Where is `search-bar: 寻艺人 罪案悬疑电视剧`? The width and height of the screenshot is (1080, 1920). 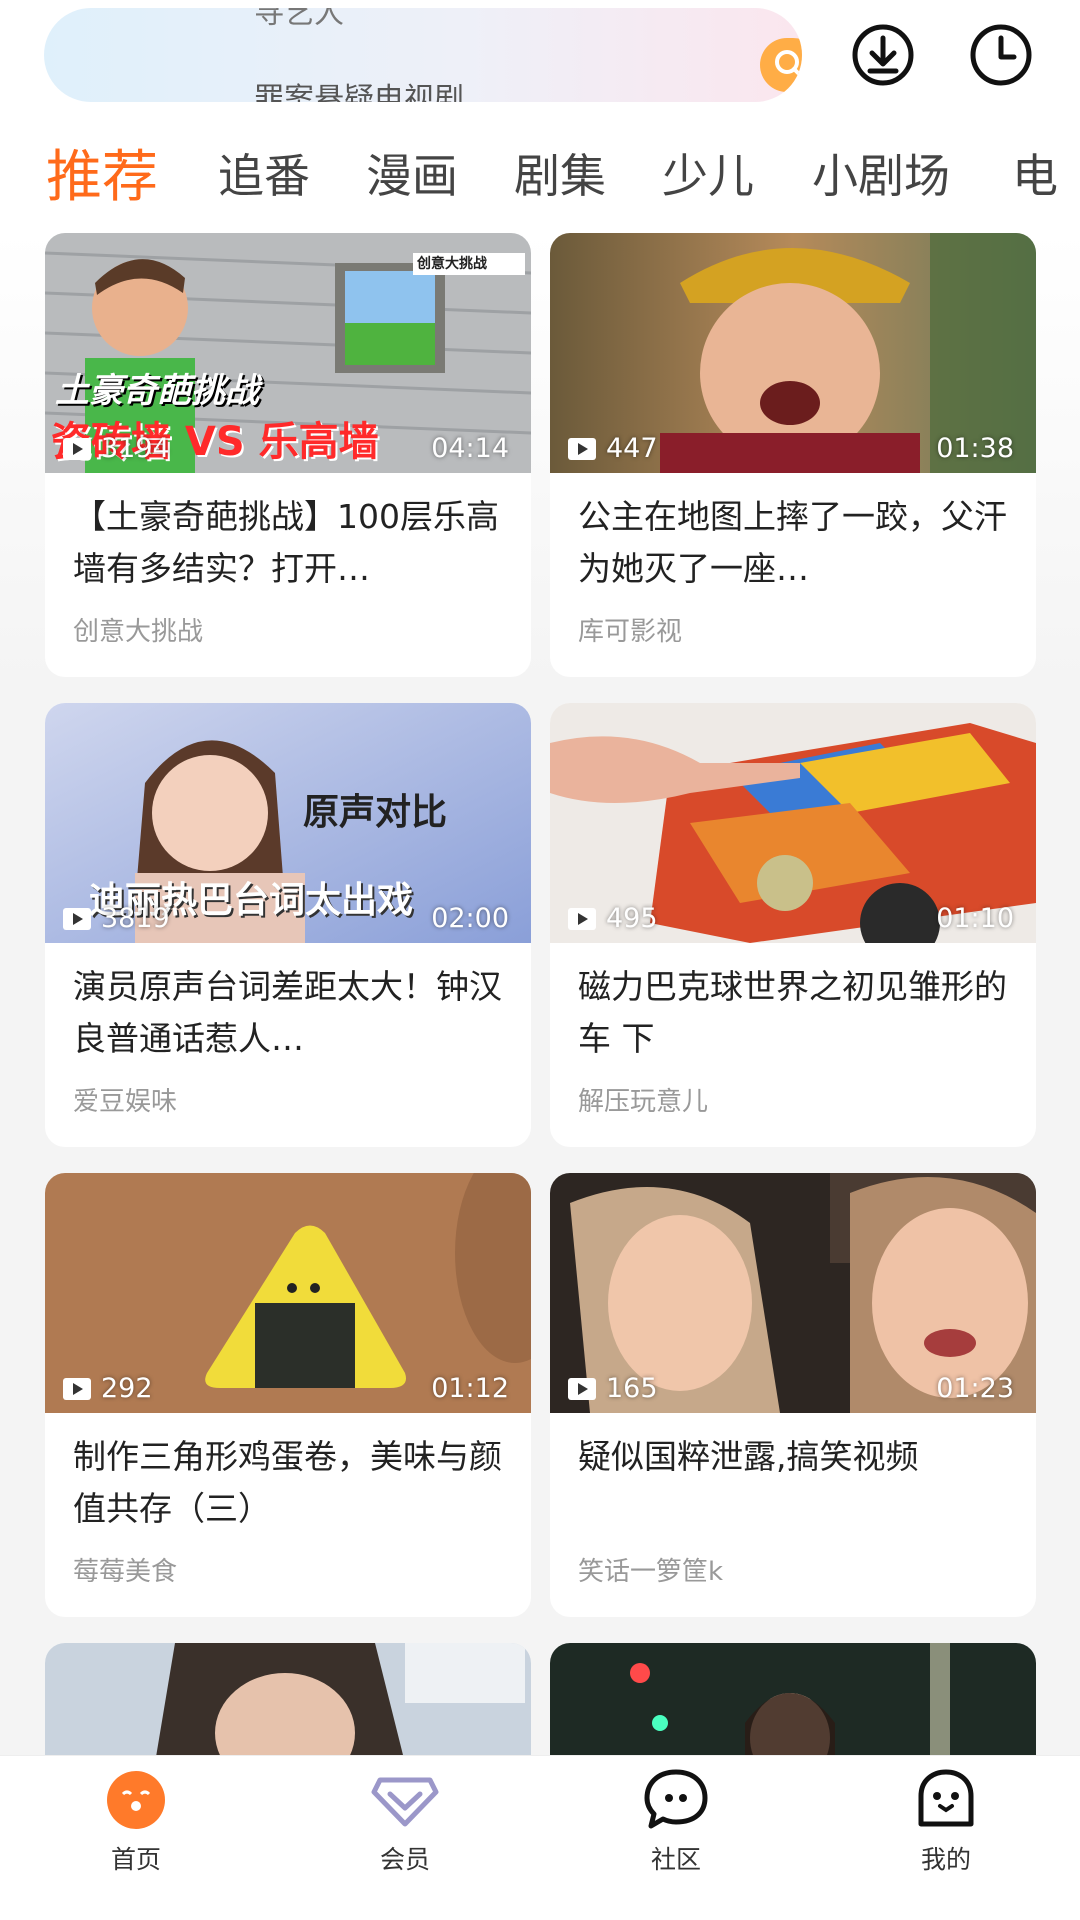
search-bar: 寻艺人 罪案悬疑电视剧 is located at coordinates (423, 55).